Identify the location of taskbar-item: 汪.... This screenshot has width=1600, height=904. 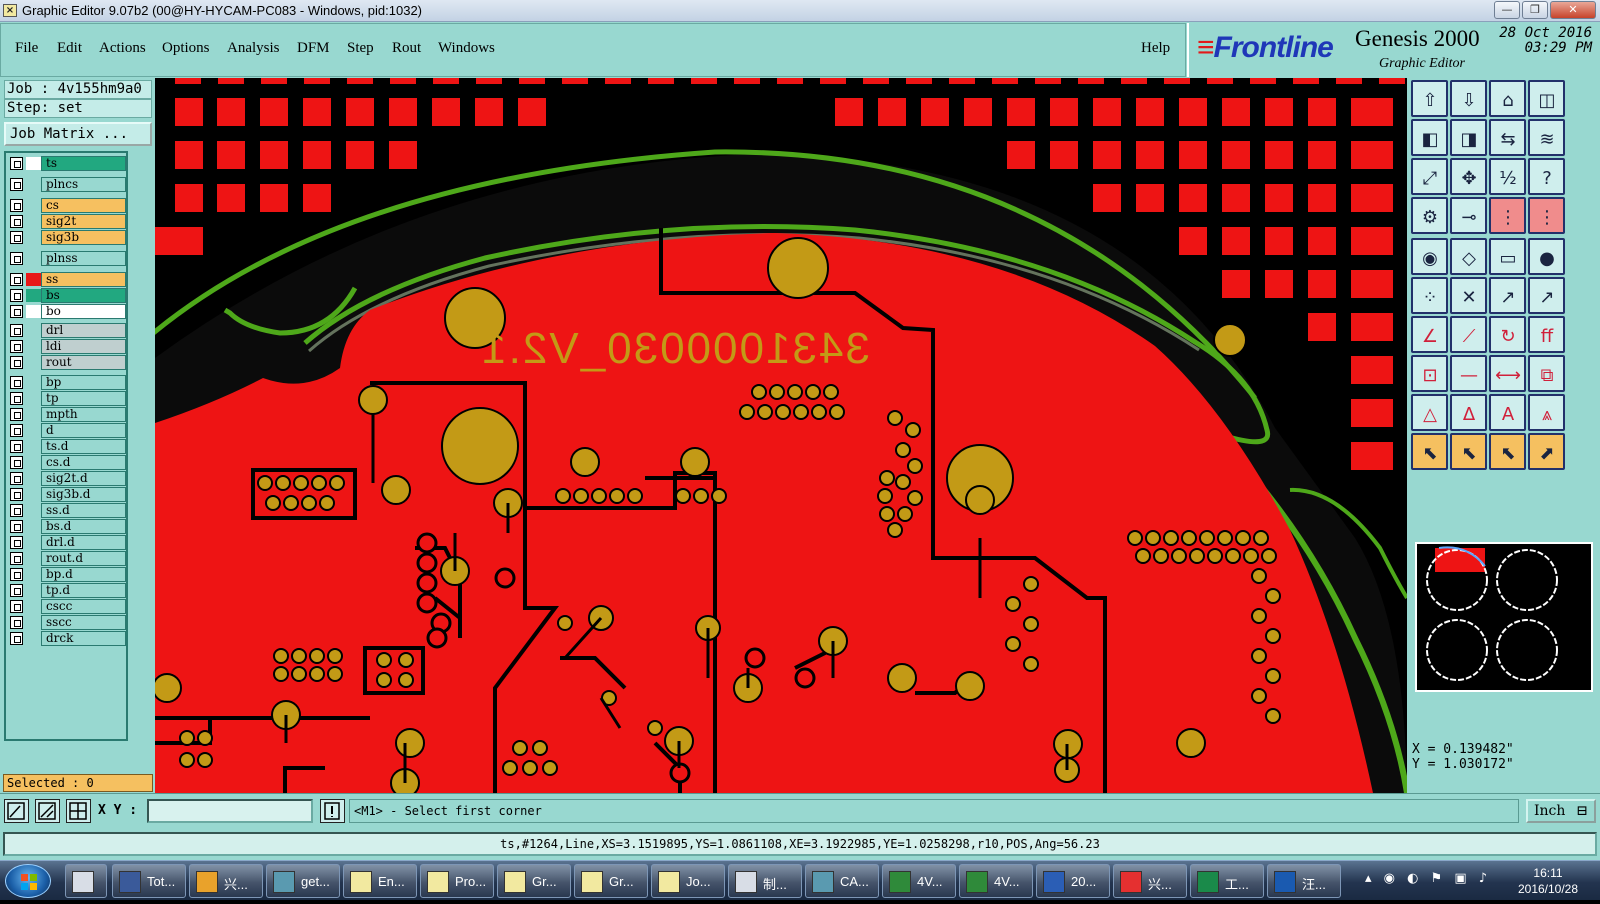
(1304, 881).